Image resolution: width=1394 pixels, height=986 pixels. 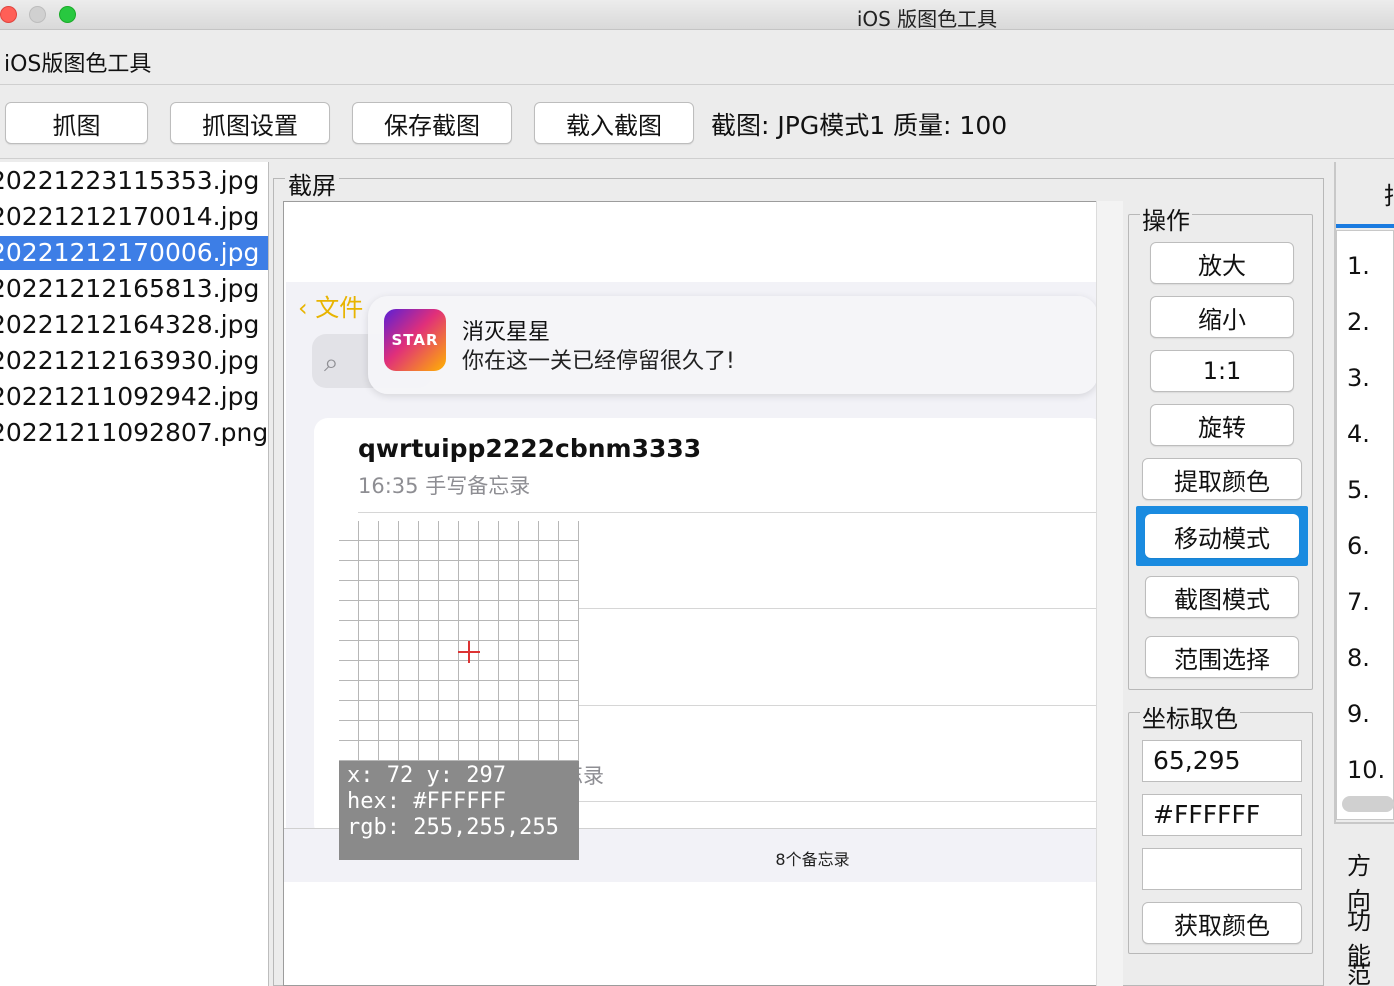 What do you see at coordinates (469, 652) in the screenshot?
I see `crosshair-icon` at bounding box center [469, 652].